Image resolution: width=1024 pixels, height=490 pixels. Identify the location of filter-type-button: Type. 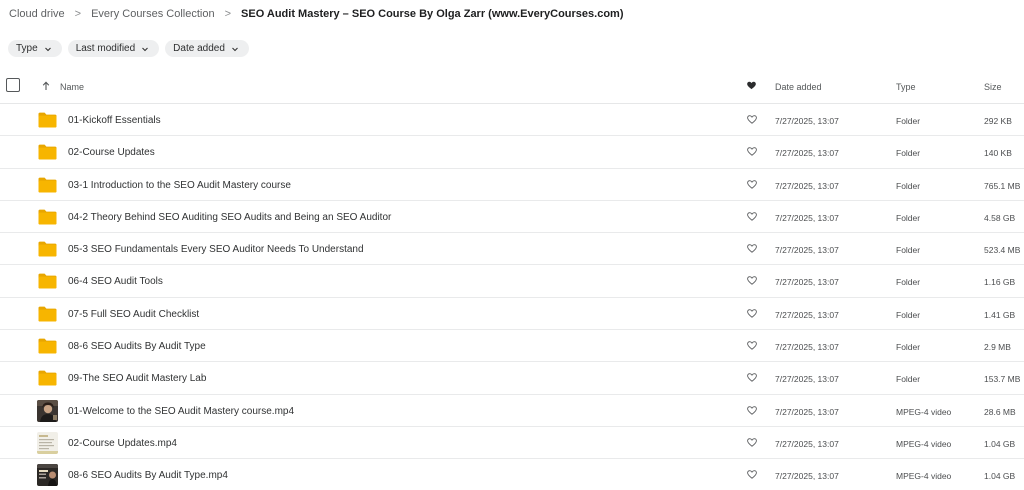
(35, 48).